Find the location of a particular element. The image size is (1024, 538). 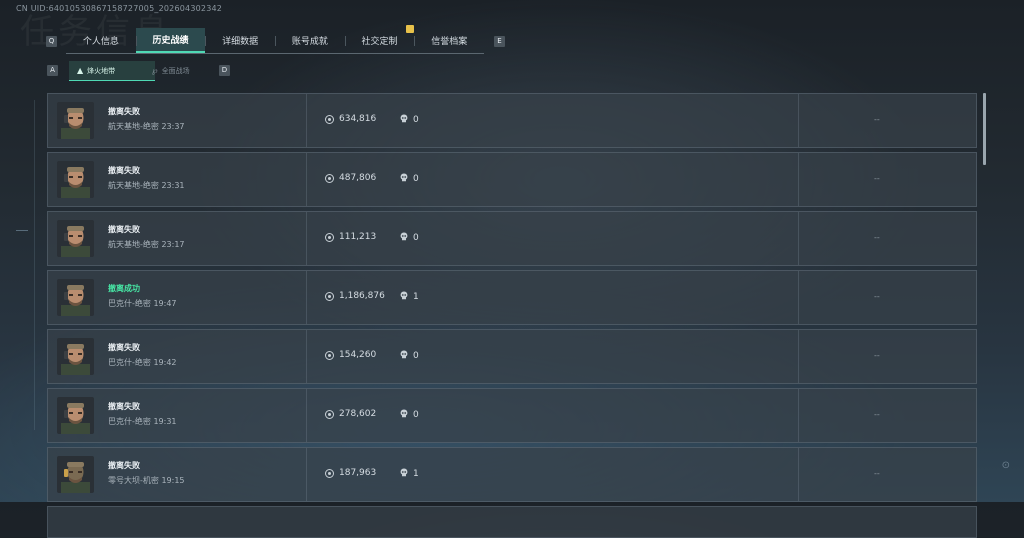

subnav-prev-key: A is located at coordinates (52, 70).